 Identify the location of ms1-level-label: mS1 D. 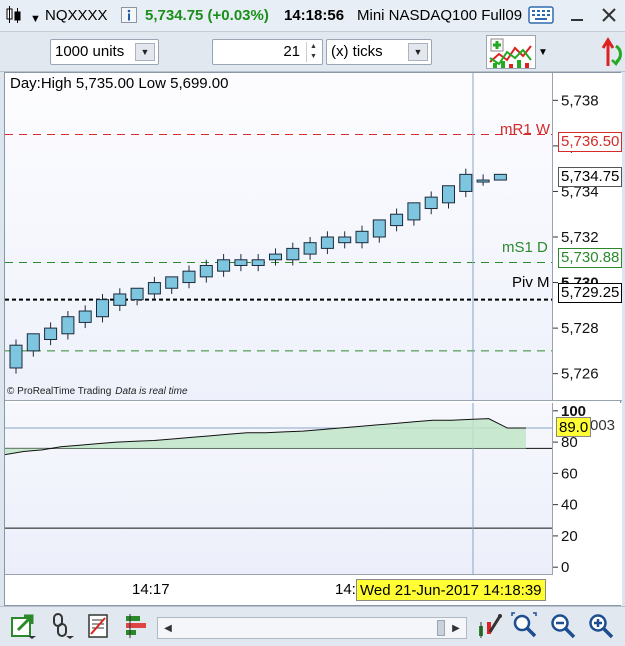
(525, 247).